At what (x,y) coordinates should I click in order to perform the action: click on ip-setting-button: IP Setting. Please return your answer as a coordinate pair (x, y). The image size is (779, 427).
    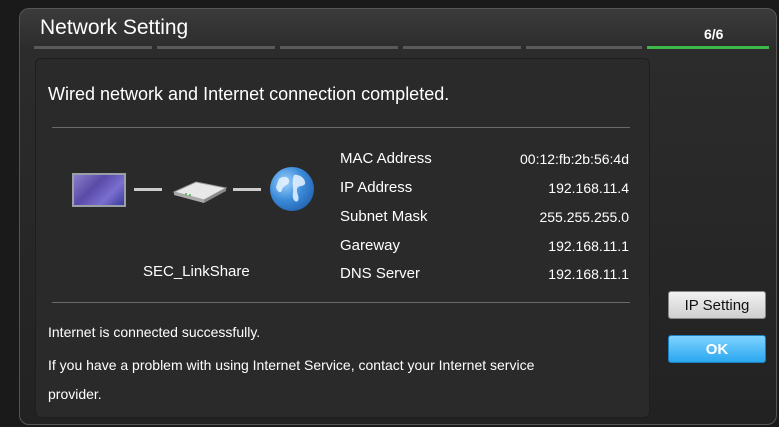
    Looking at the image, I should click on (717, 305).